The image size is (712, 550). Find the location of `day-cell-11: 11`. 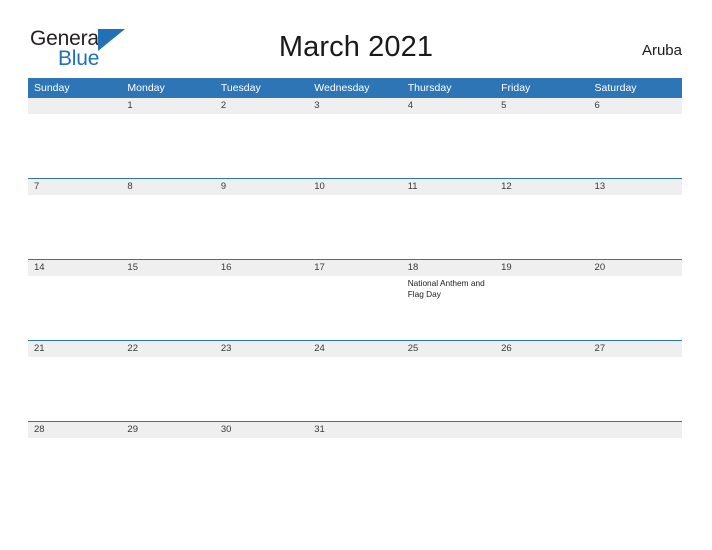

day-cell-11: 11 is located at coordinates (448, 219).